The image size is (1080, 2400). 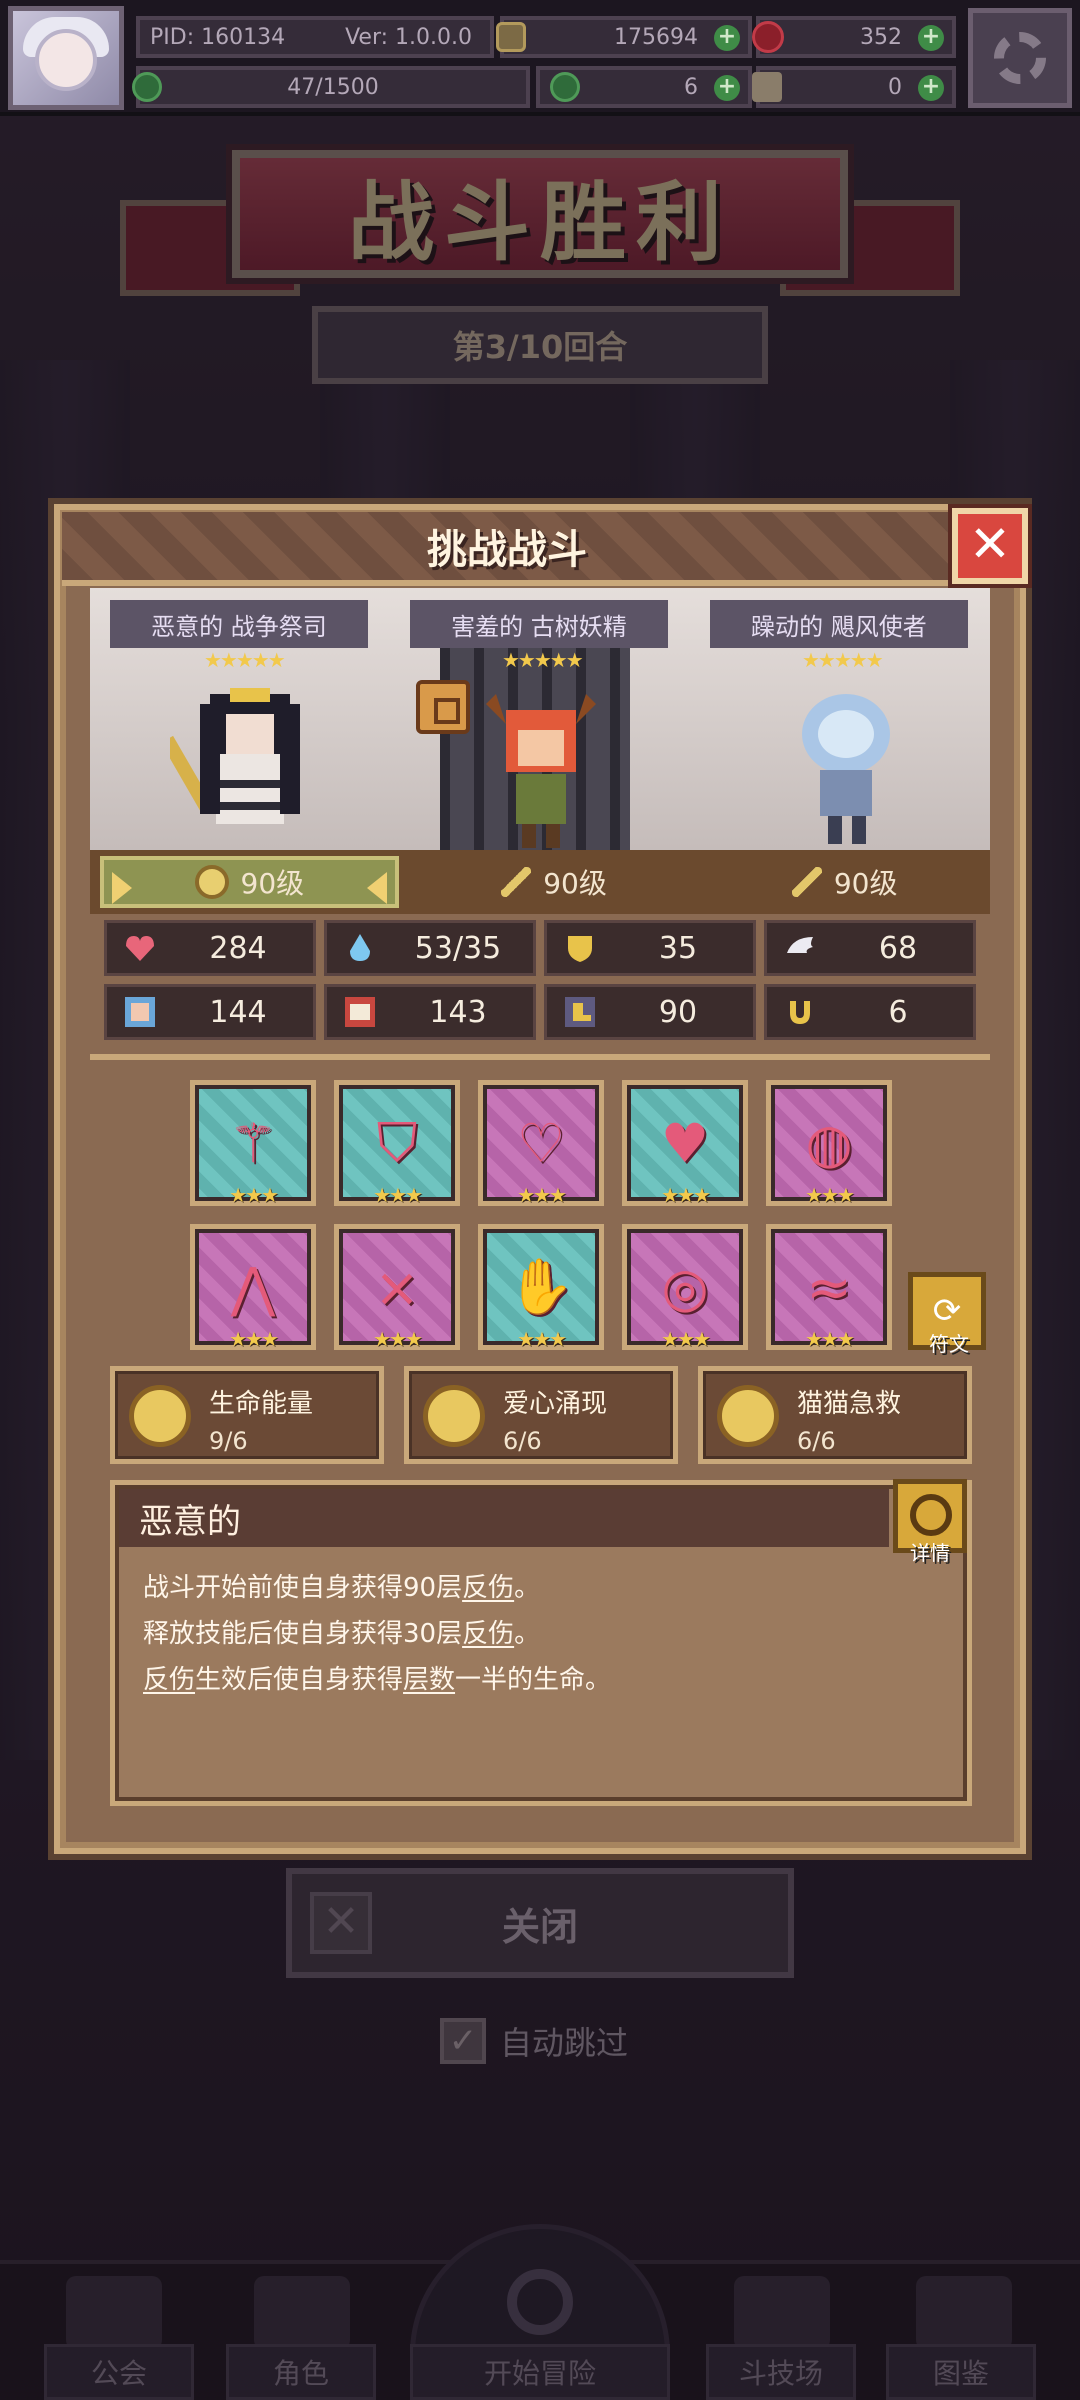 I want to click on ribbon-bow-icon: ⨯, so click(x=397, y=1287).